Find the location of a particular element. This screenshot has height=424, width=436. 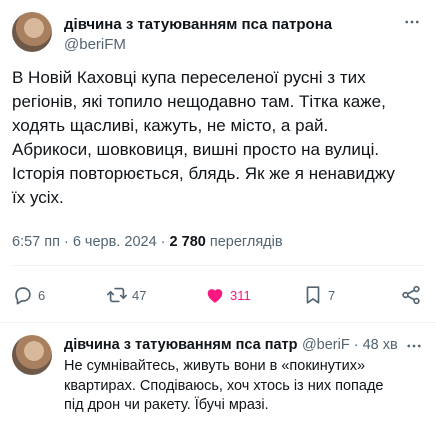

views-count: 2 780 is located at coordinates (187, 242).